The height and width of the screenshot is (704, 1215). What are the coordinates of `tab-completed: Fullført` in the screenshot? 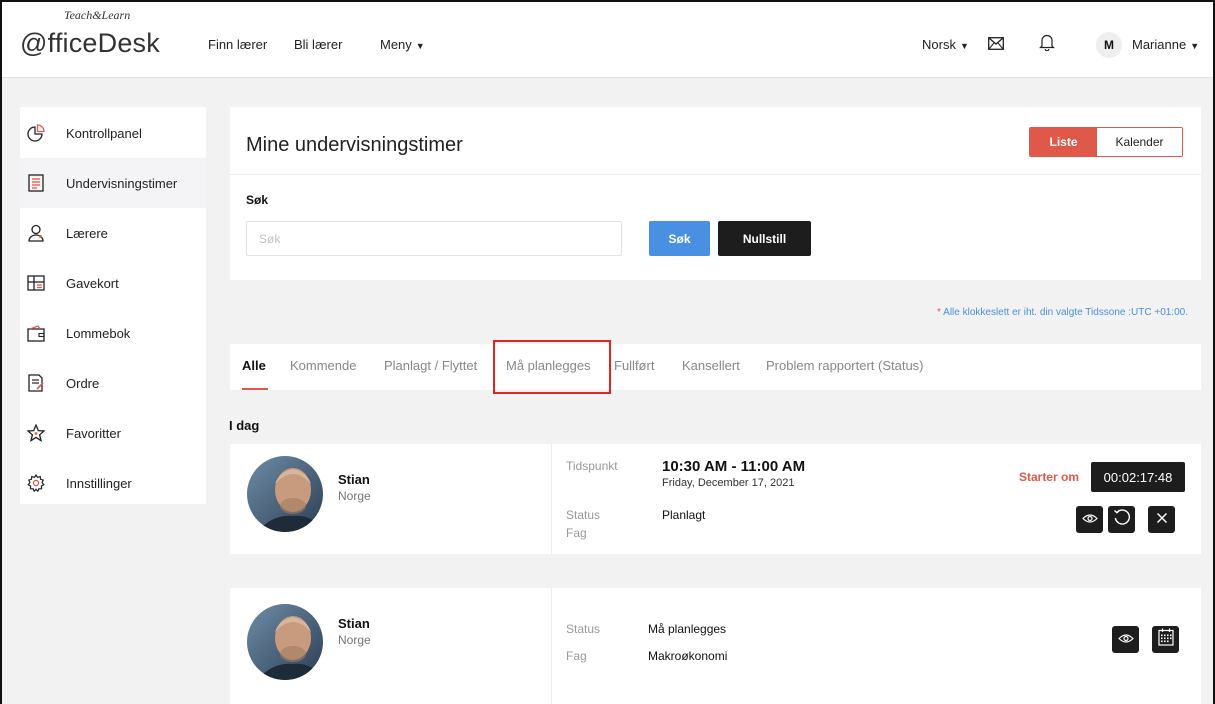 It's located at (634, 365).